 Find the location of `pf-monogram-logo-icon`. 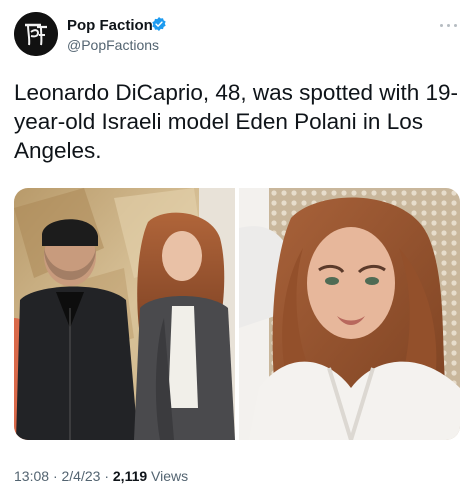

pf-monogram-logo-icon is located at coordinates (36, 34).